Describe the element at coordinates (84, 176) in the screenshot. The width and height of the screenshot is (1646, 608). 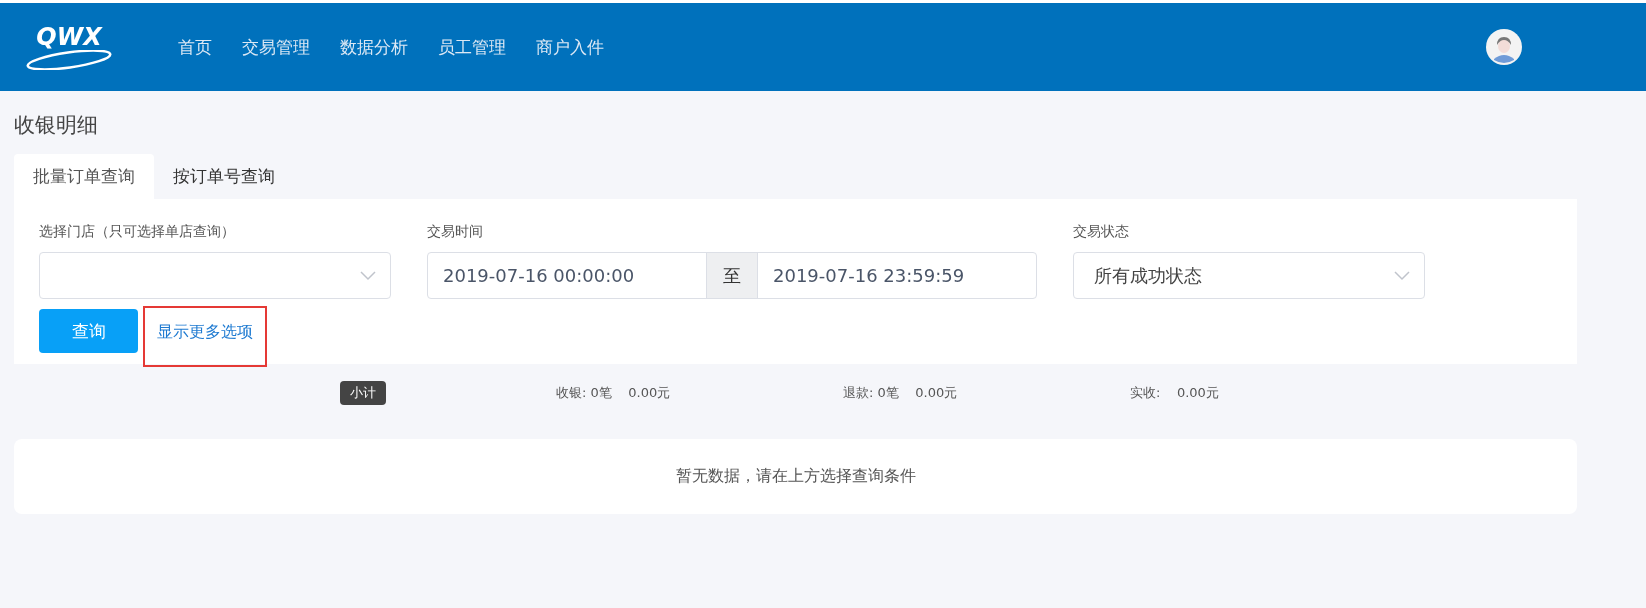
I see `tab: 批量订单查询` at that location.